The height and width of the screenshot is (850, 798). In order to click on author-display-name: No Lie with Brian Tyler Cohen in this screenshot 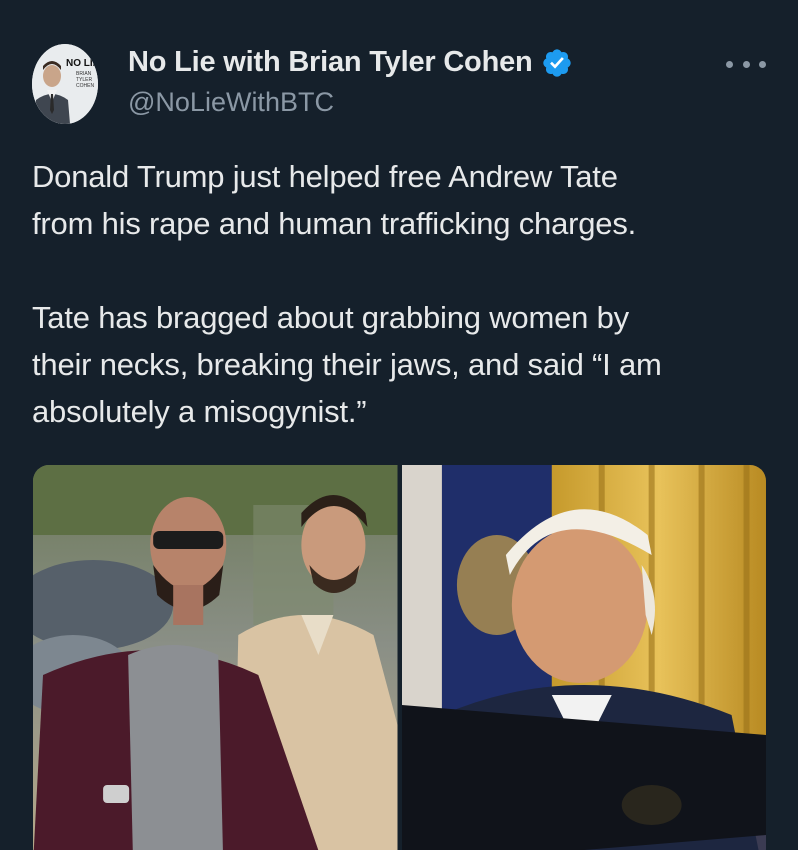, I will do `click(330, 62)`.